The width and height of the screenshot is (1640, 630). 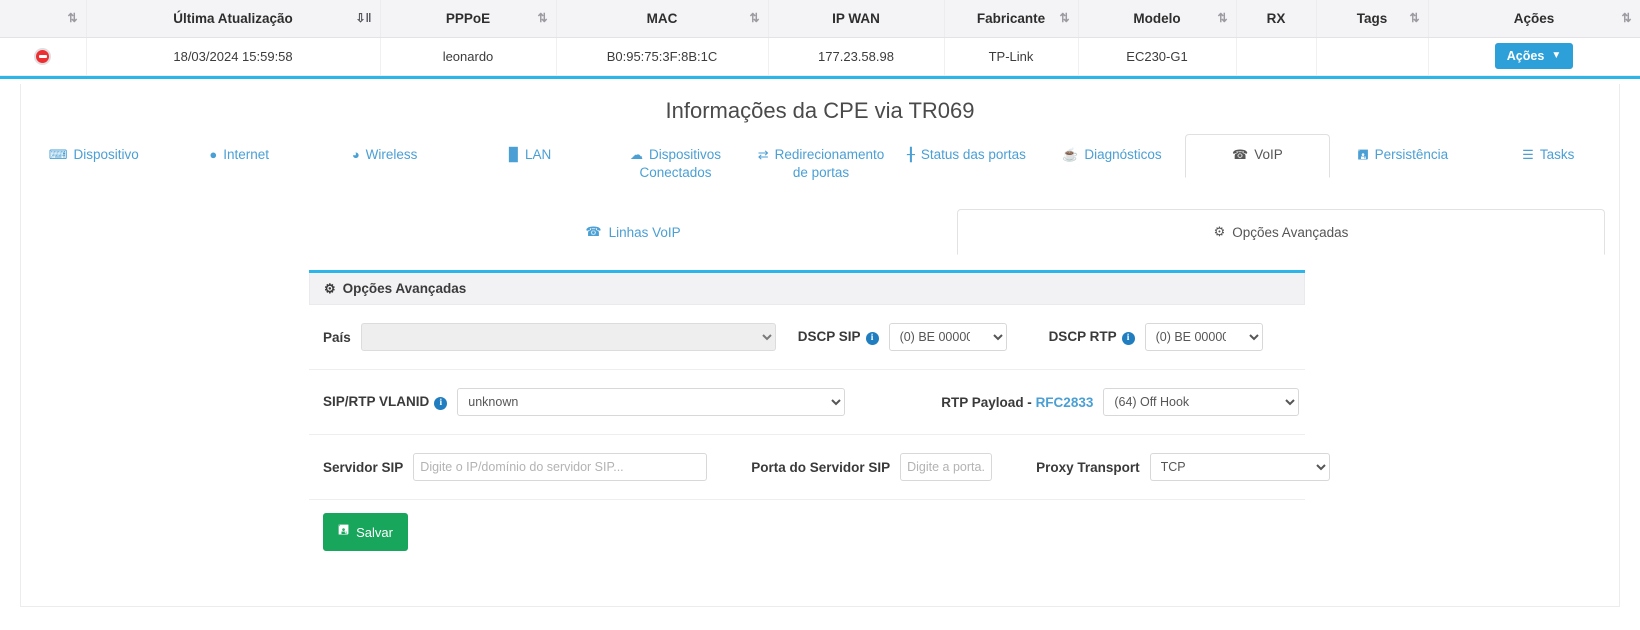 I want to click on sitemap-icon: ╂, so click(x=911, y=154).